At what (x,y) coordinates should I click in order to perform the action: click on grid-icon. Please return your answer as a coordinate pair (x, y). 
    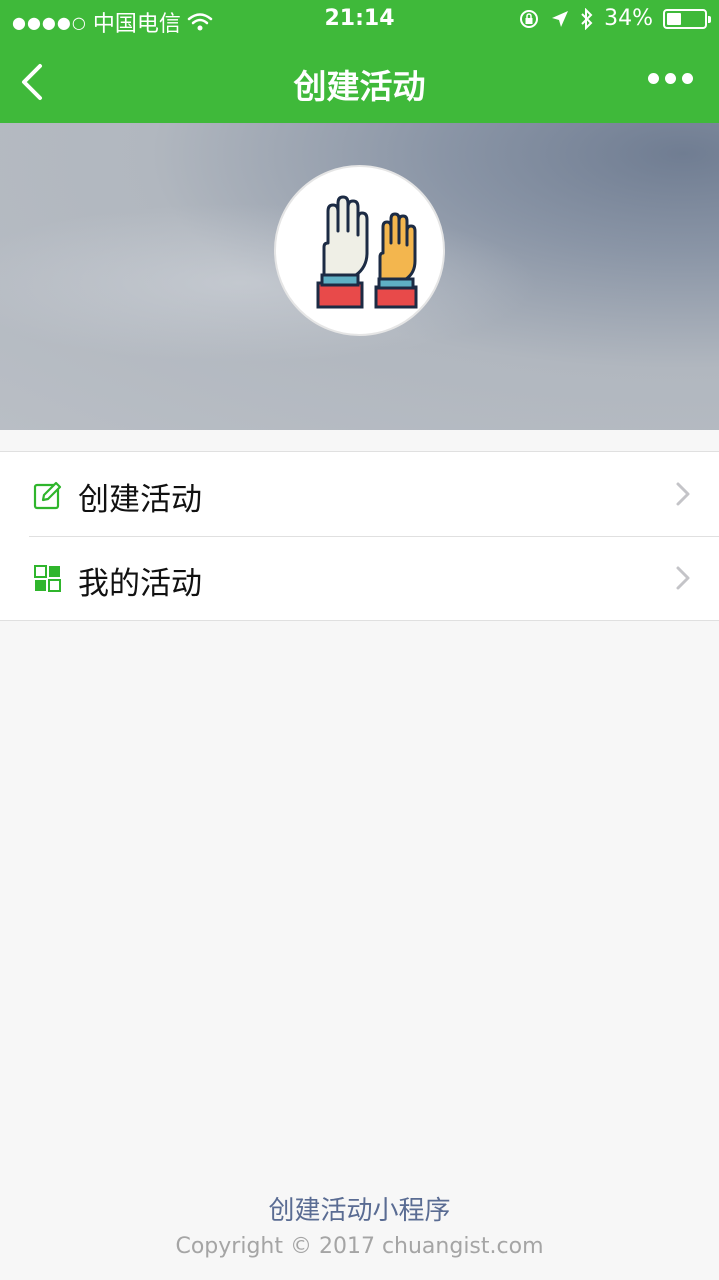
    Looking at the image, I should click on (47, 578).